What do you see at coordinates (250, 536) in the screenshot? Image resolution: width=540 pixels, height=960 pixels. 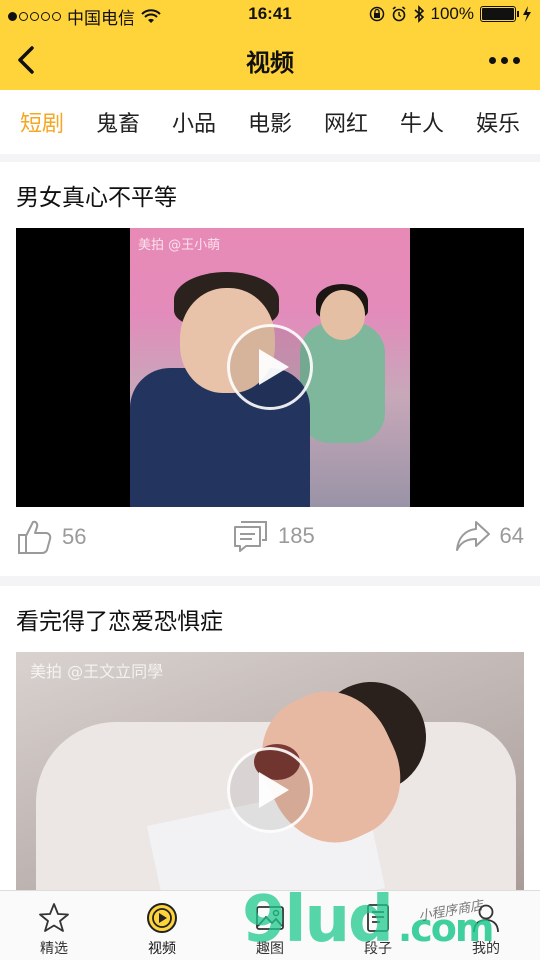 I see `comment-icon` at bounding box center [250, 536].